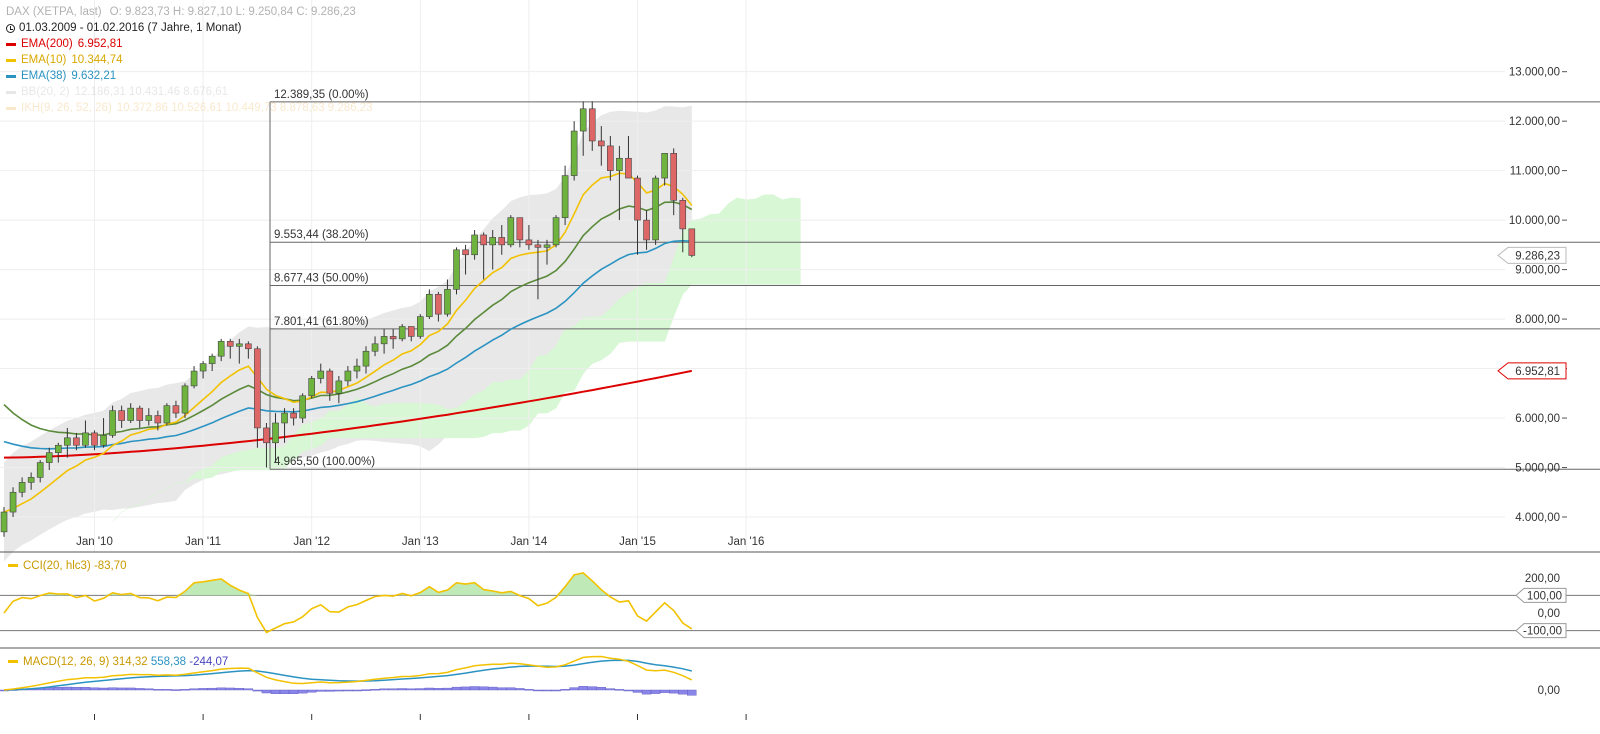 Image resolution: width=1600 pixels, height=734 pixels. Describe the element at coordinates (189, 44) in the screenshot. I see `legend-item: EMA(200) 6.952,81` at that location.